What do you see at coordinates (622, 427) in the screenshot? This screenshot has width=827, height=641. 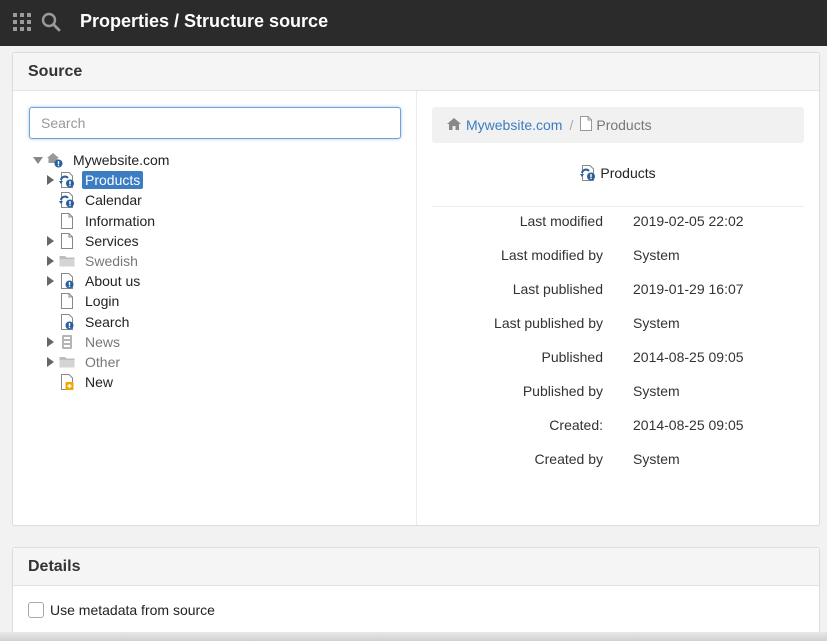 I see `property-row: Created: 2014-08-25 09:05` at bounding box center [622, 427].